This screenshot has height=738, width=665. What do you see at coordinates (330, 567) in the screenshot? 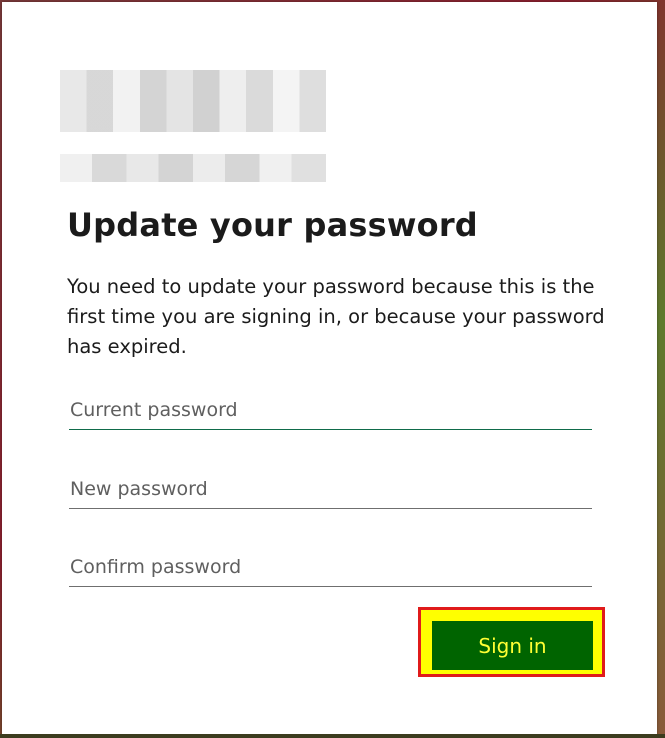
I see `confirm-password-input` at bounding box center [330, 567].